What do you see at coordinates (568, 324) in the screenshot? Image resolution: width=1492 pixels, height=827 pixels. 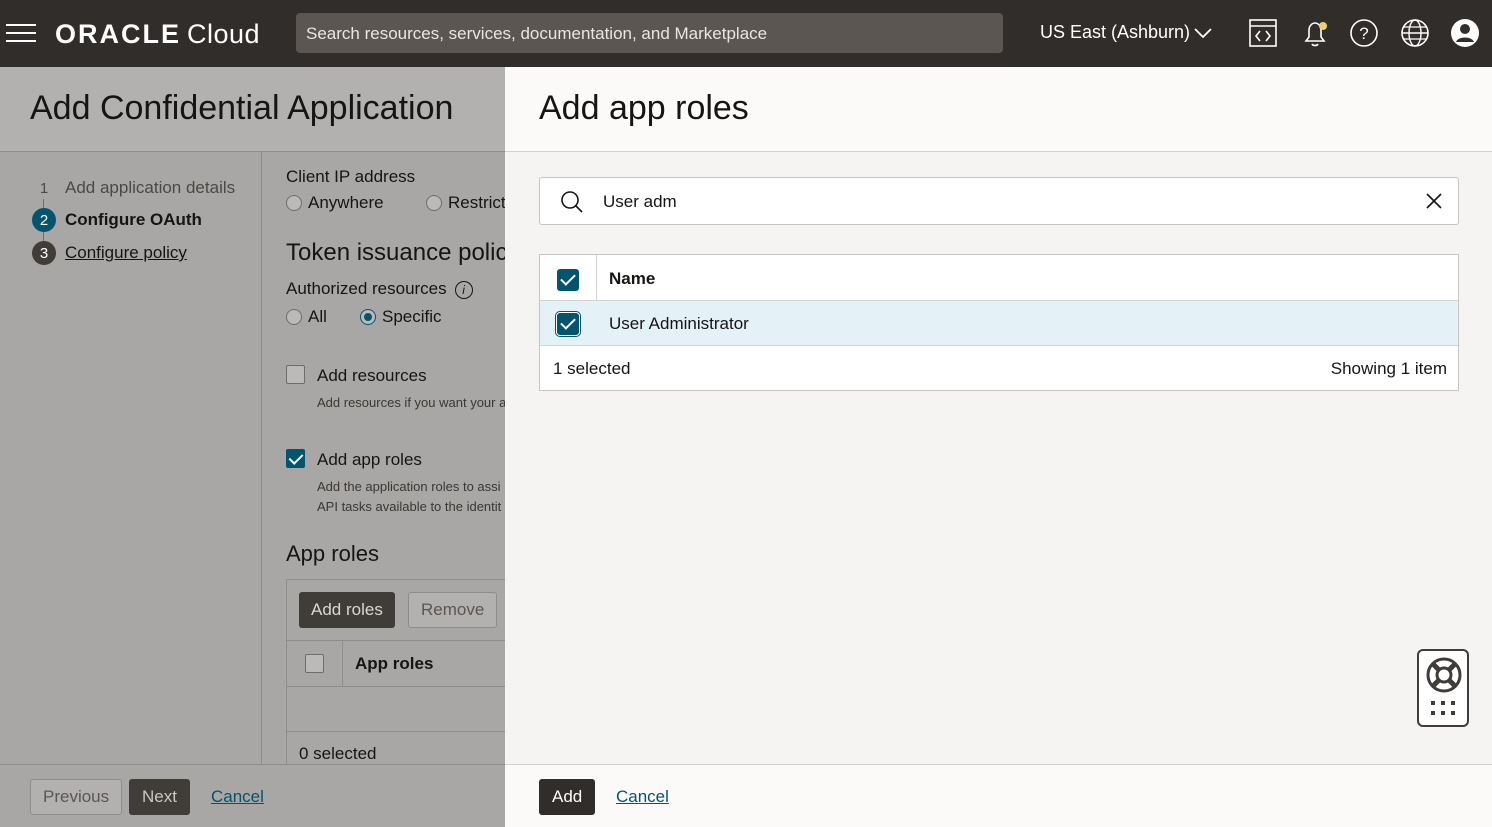 I see `row-checkbox` at bounding box center [568, 324].